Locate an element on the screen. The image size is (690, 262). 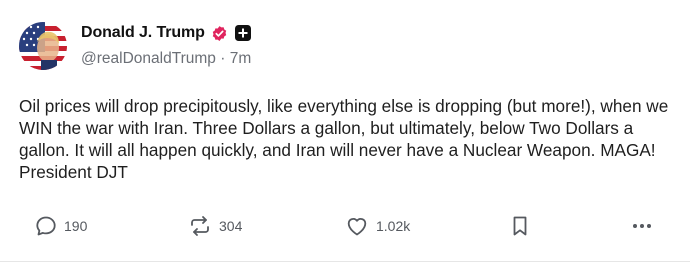
reply-button: 190 is located at coordinates (60, 226).